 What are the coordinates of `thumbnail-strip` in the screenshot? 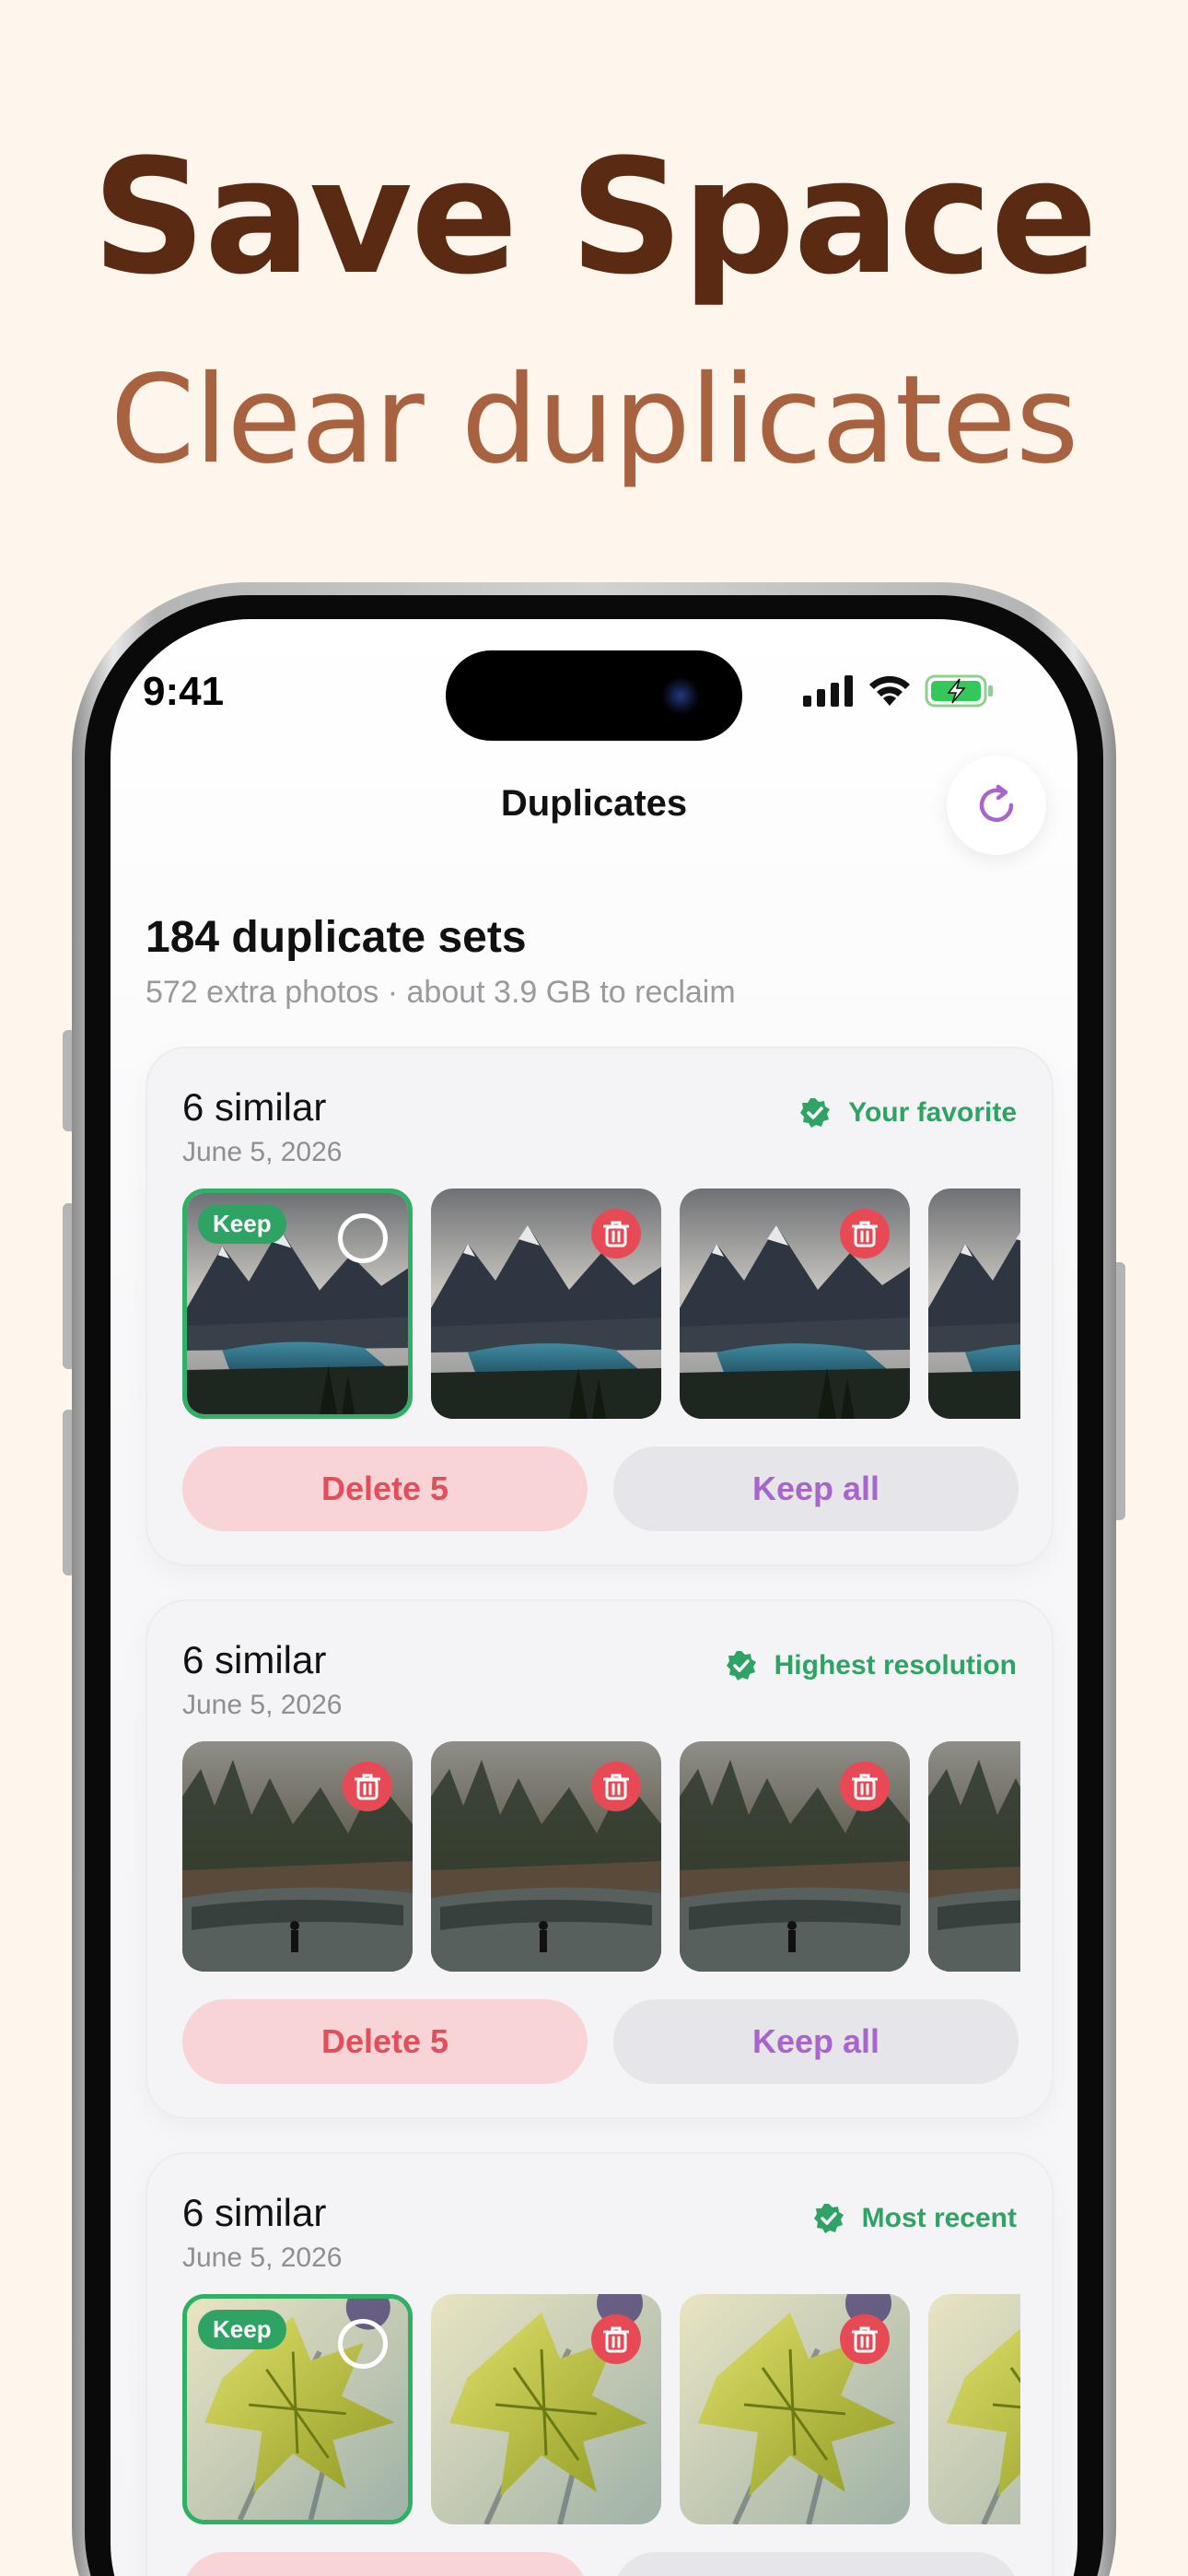 It's located at (601, 1856).